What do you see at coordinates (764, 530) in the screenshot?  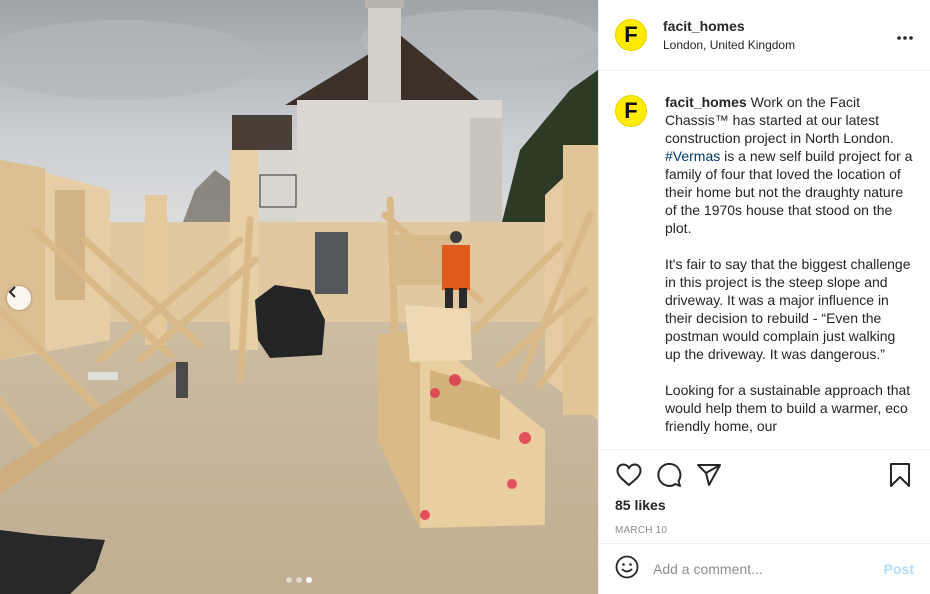 I see `post-date: MARCH 10` at bounding box center [764, 530].